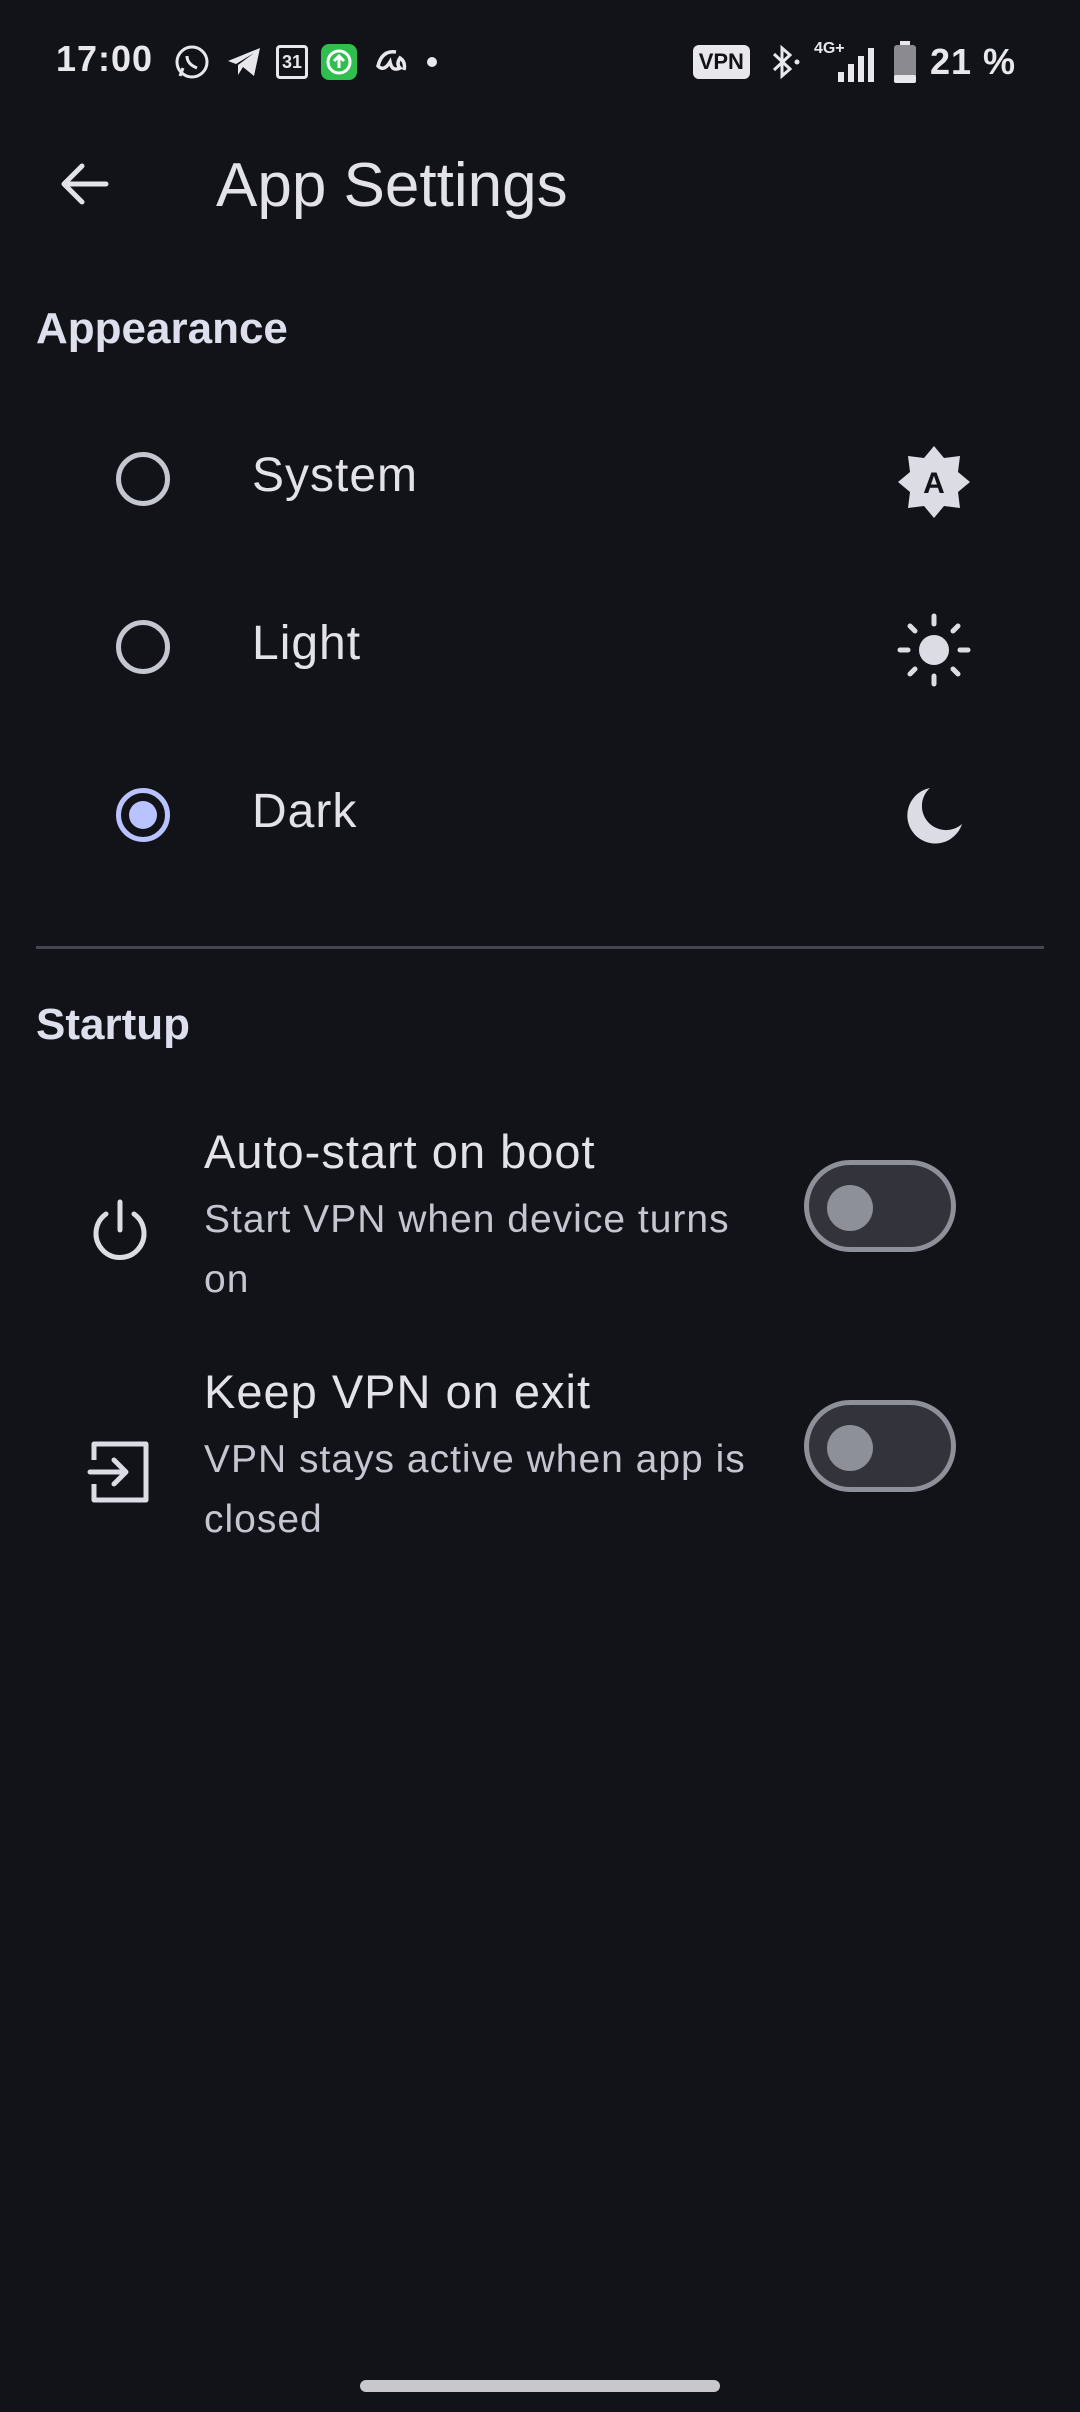 Image resolution: width=1080 pixels, height=2412 pixels. What do you see at coordinates (467, 1249) in the screenshot?
I see `setting-subtitle: Start VPN when device turns on` at bounding box center [467, 1249].